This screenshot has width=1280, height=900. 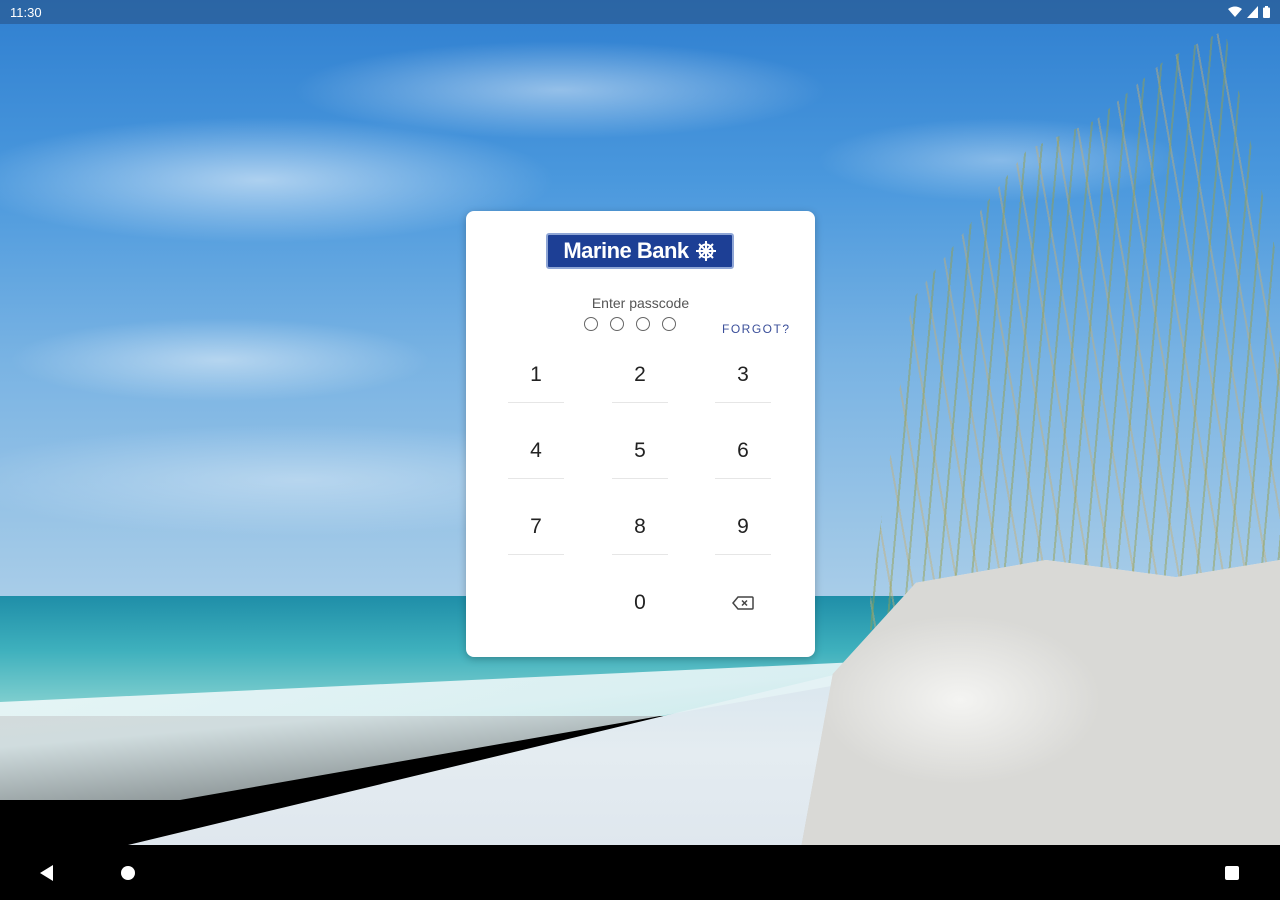 I want to click on key-0: 0, so click(x=640, y=603).